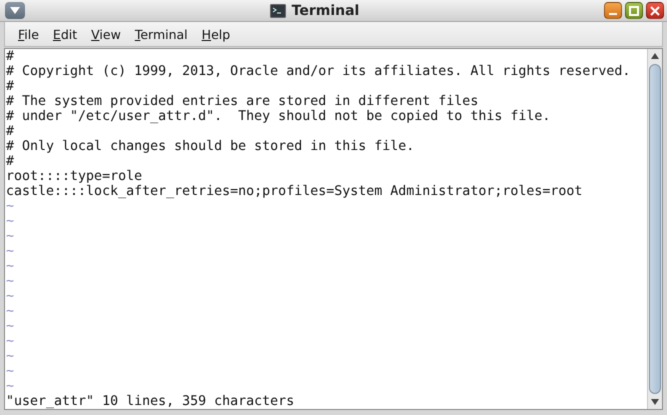 This screenshot has height=415, width=667. I want to click on terminal-line: # Only local changes should be stored in this file., so click(210, 146).